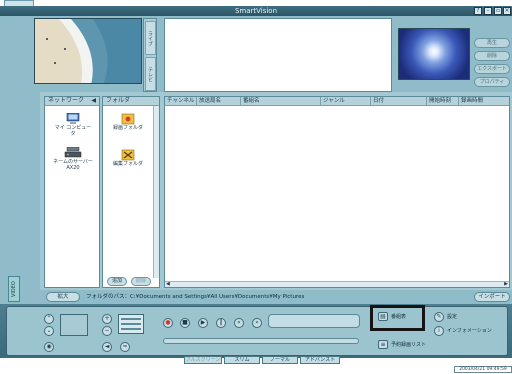  I want to click on scroll-right-icon: ▶, so click(506, 284).